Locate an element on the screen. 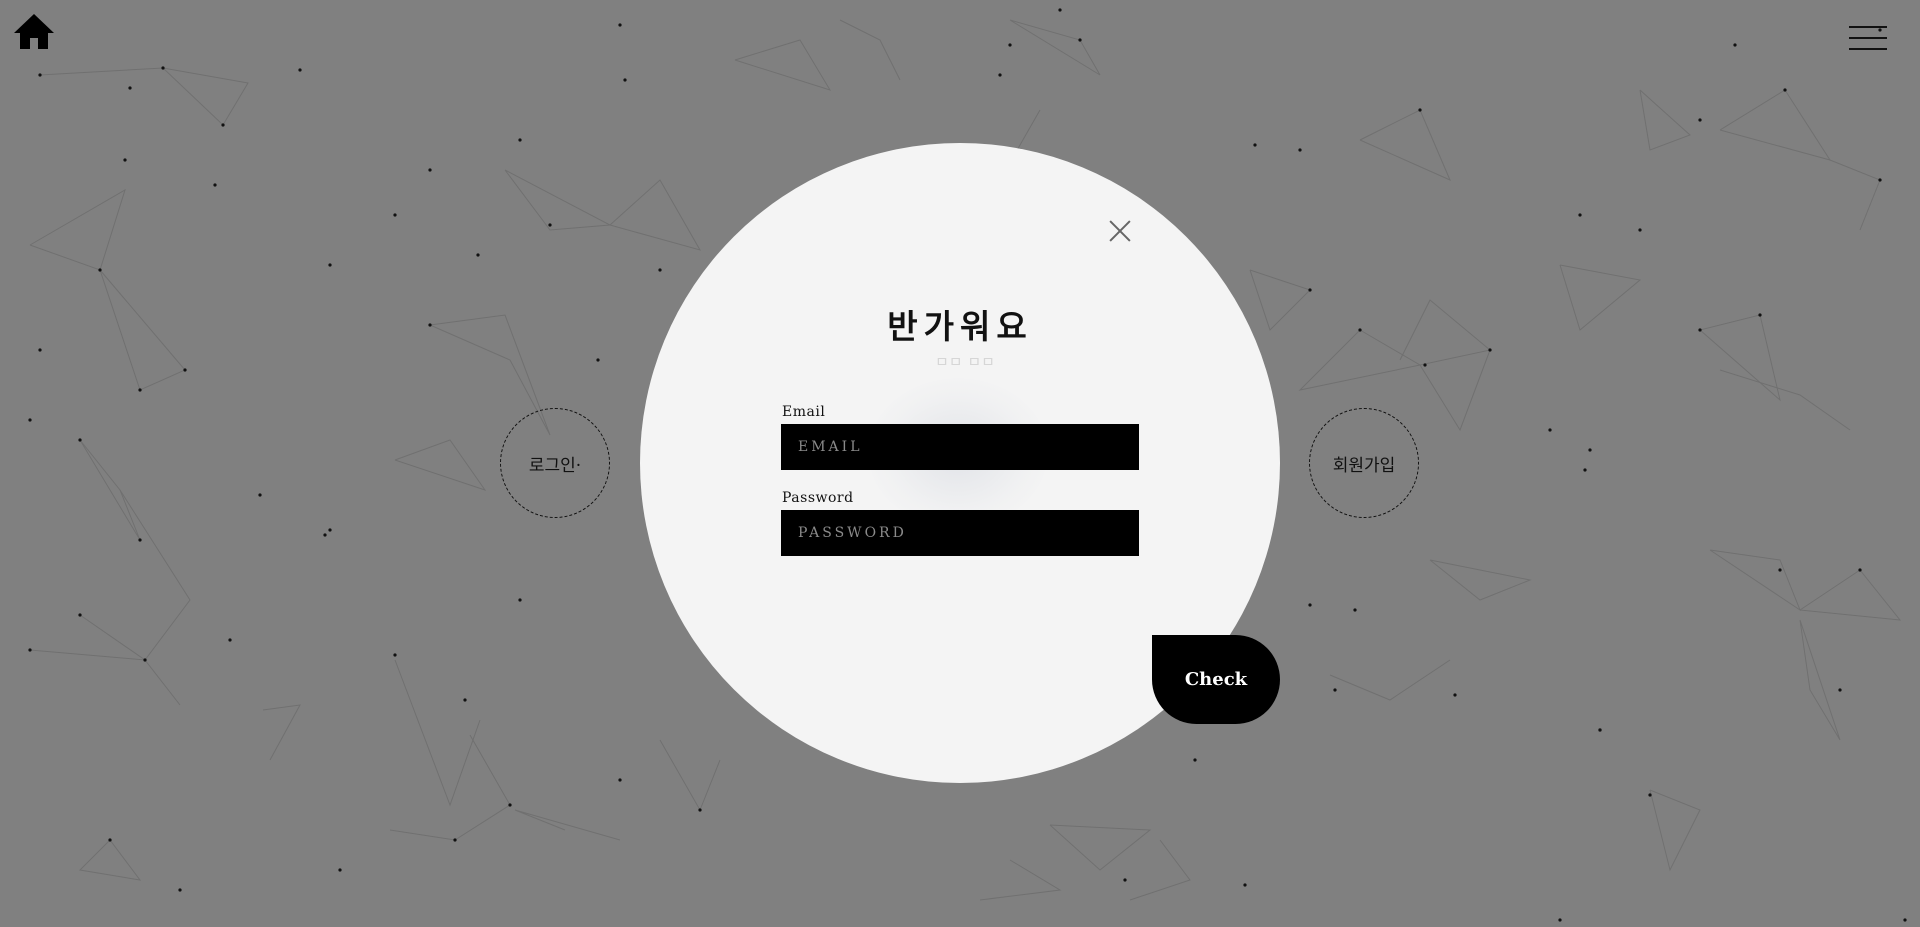 The image size is (1920, 927). login-button: 로그인· is located at coordinates (555, 463).